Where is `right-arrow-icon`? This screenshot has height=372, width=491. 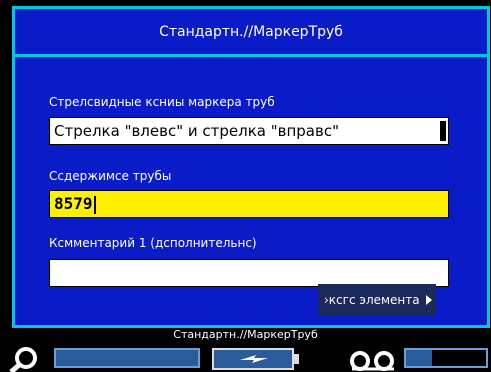
right-arrow-icon is located at coordinates (429, 300).